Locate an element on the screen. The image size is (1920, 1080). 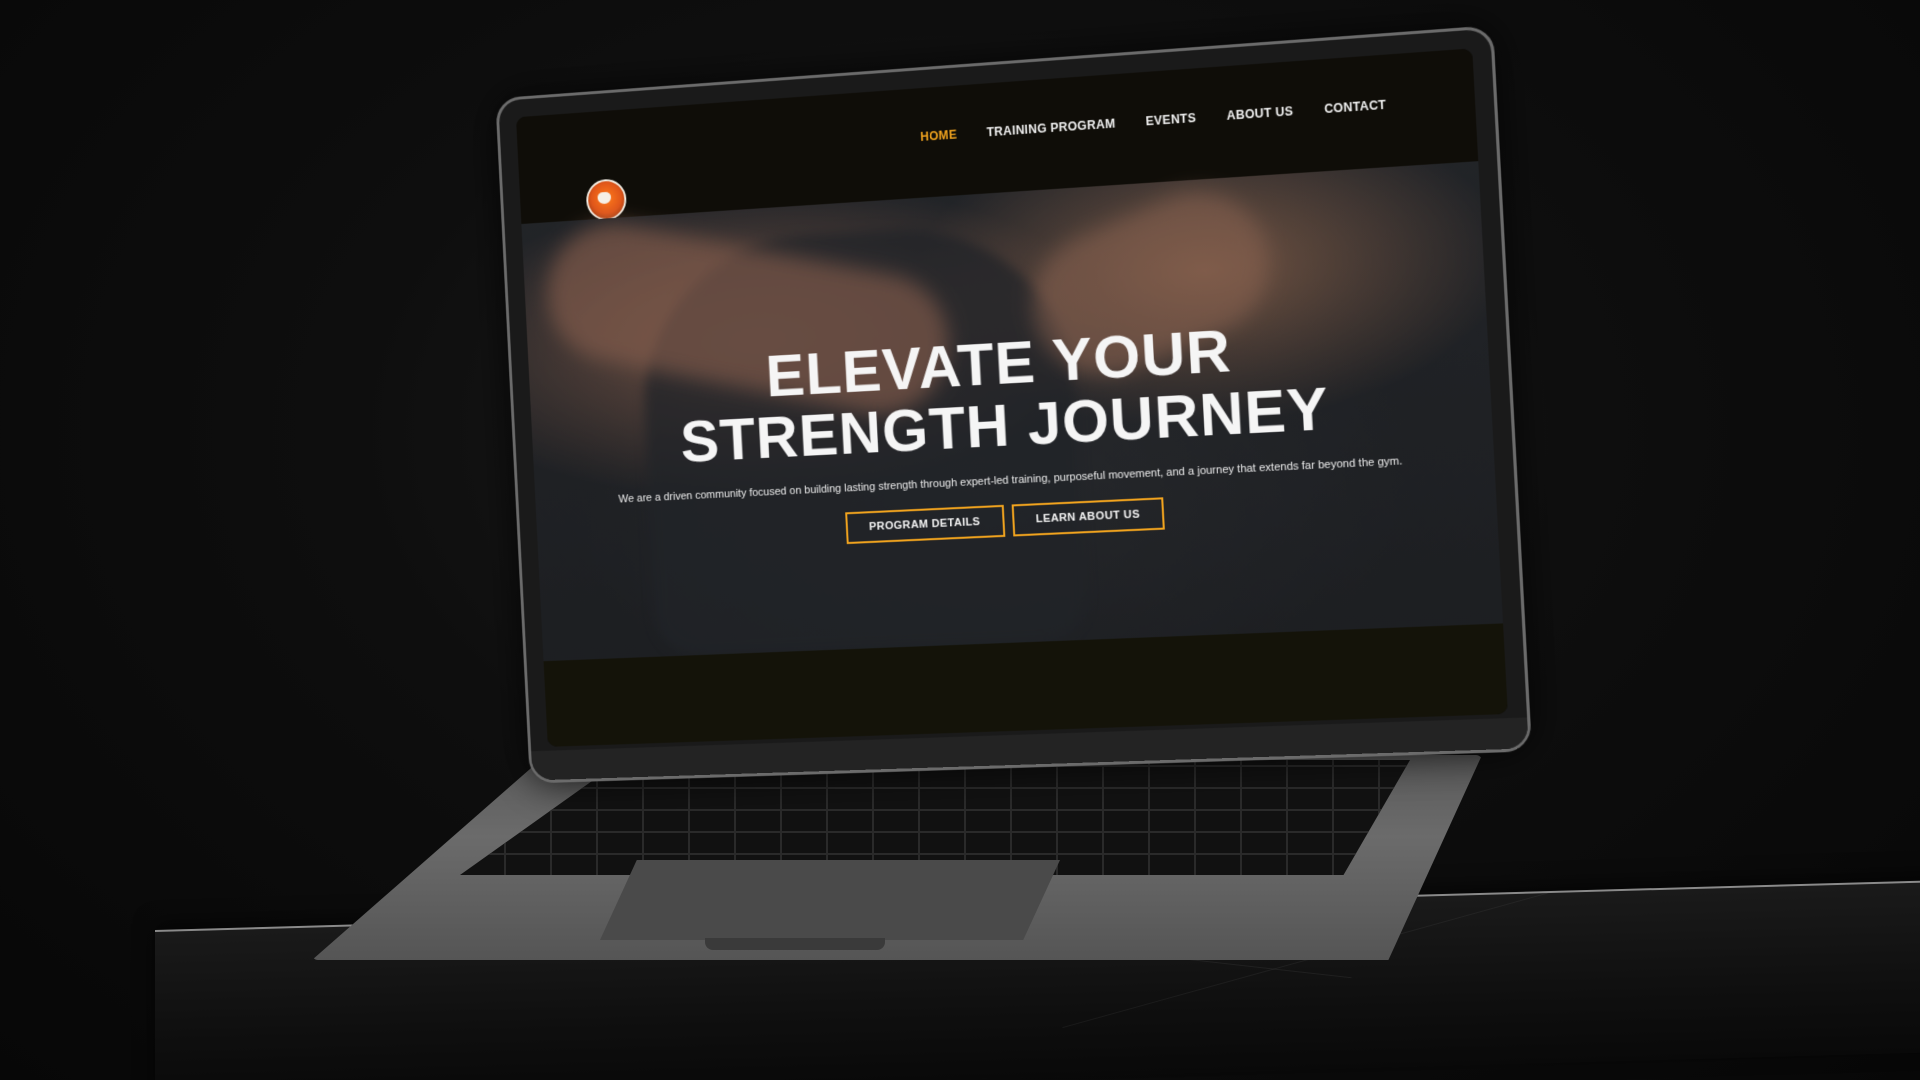
laptop-notch is located at coordinates (795, 944).